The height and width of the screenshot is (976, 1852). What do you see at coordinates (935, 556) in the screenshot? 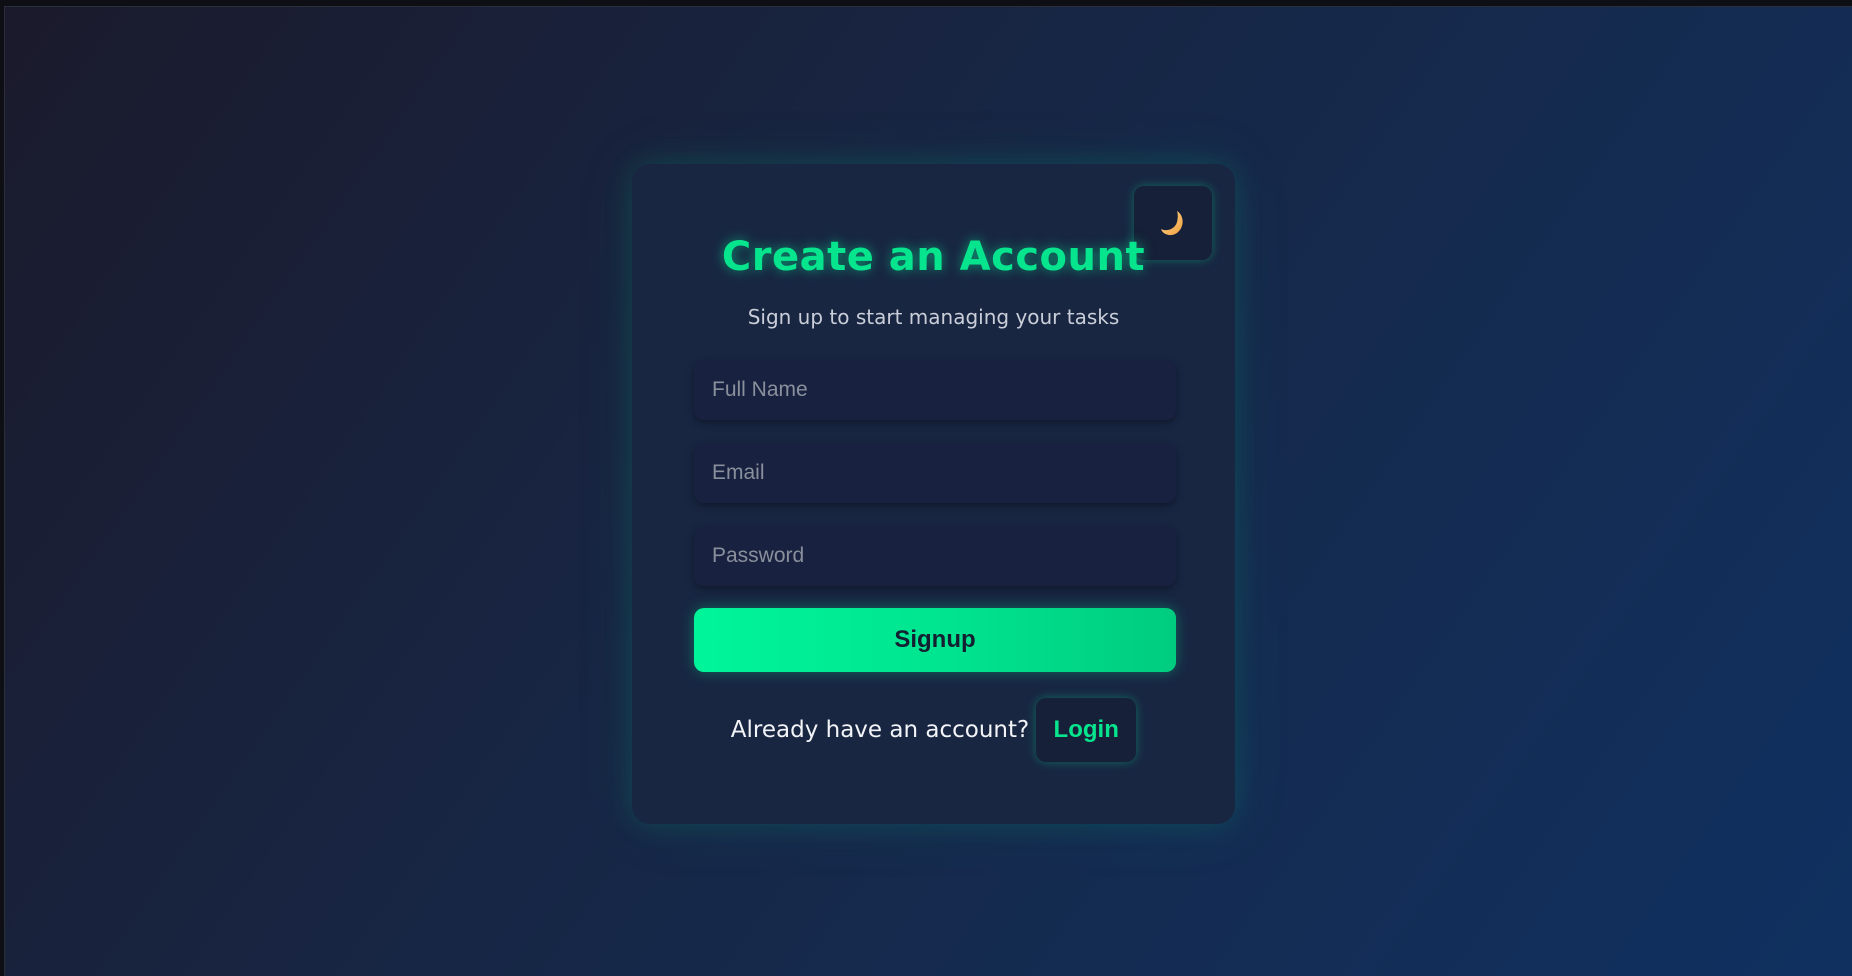
I see `password-input` at bounding box center [935, 556].